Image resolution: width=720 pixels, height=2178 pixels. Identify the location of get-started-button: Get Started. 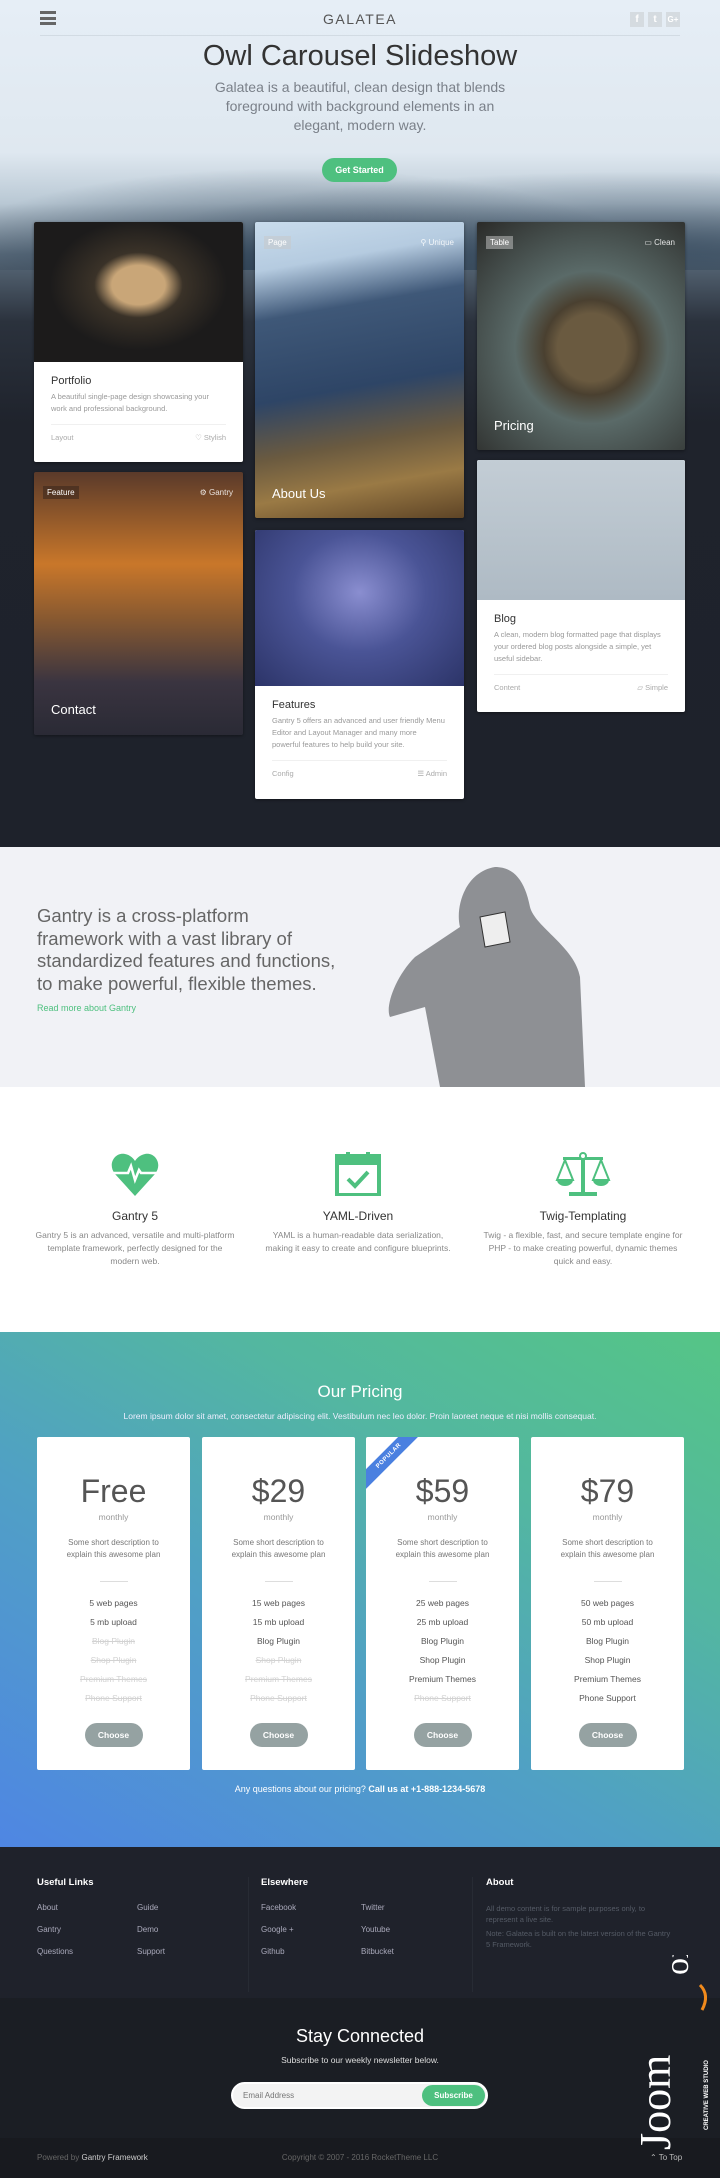
(359, 170).